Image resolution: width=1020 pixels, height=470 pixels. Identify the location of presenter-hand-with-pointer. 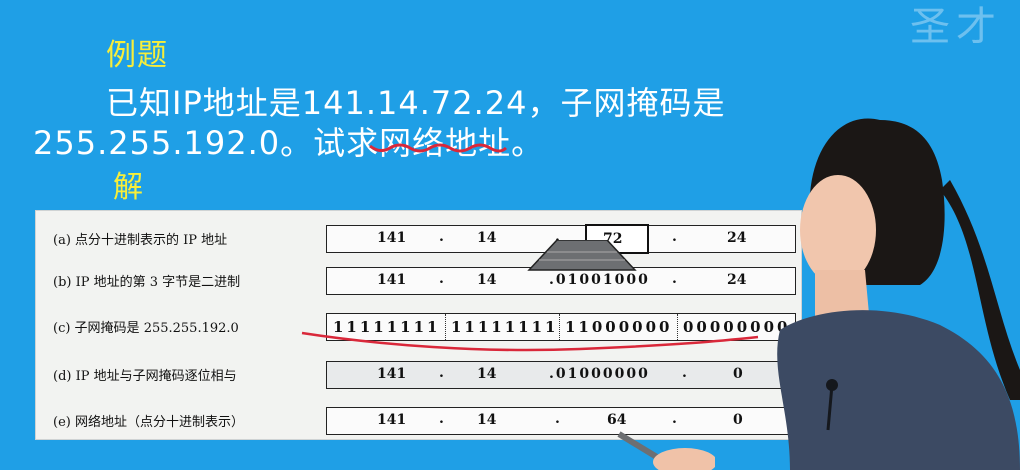
(666, 450).